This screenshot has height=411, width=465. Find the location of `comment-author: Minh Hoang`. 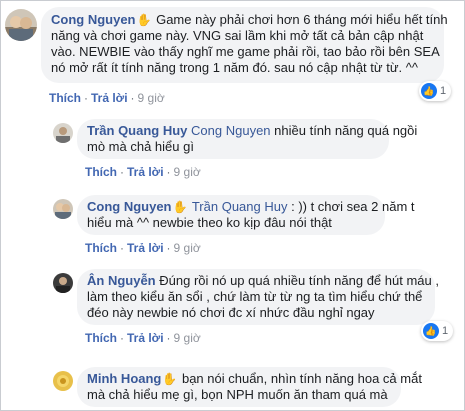

comment-author: Minh Hoang is located at coordinates (124, 378).